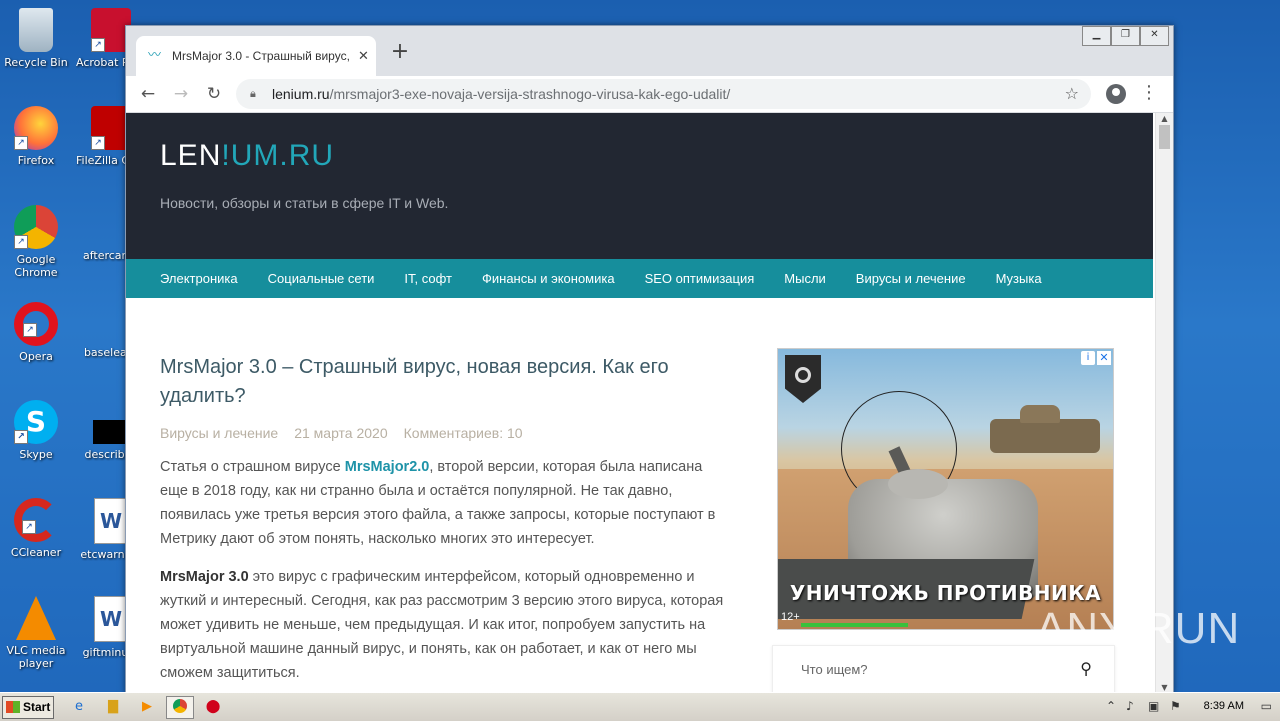 Image resolution: width=1280 pixels, height=721 pixels. Describe the element at coordinates (181, 94) in the screenshot. I see `forward-button: →` at that location.